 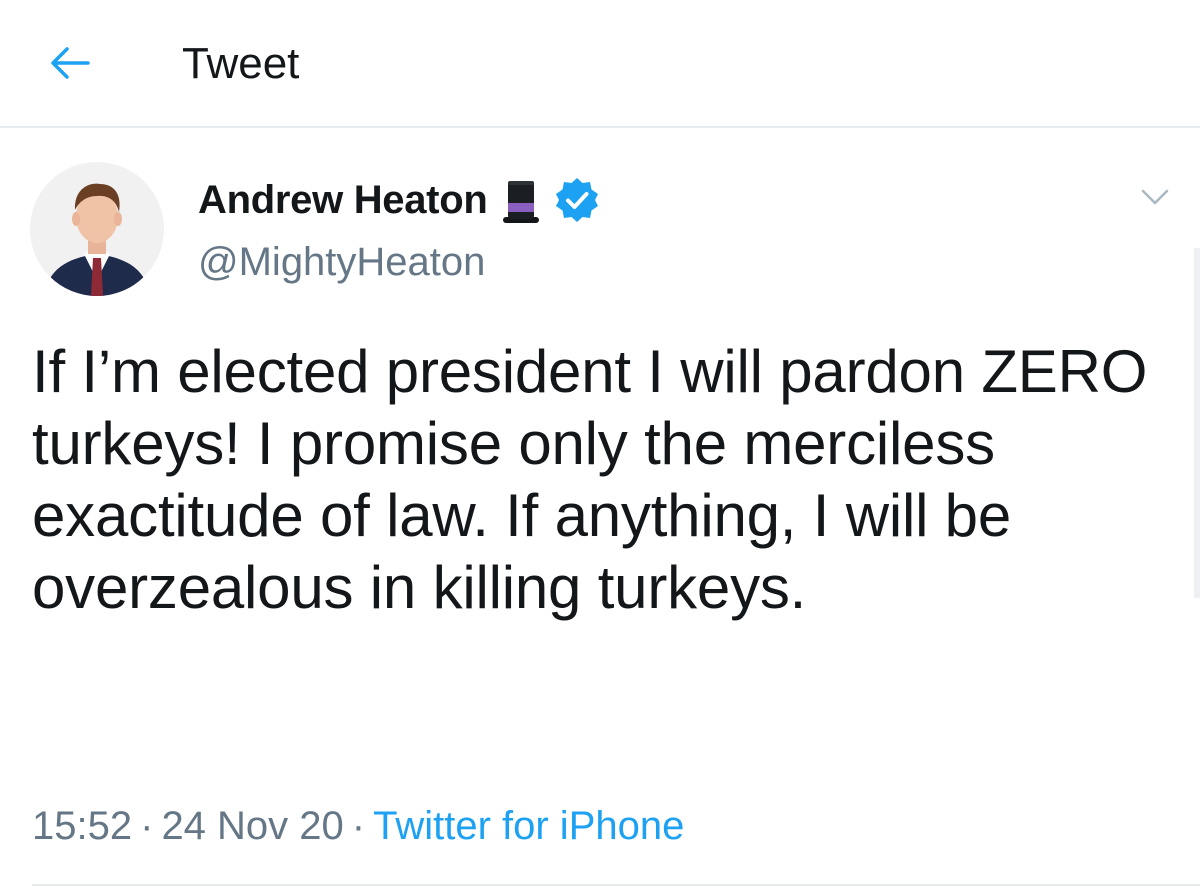 What do you see at coordinates (616, 885) in the screenshot?
I see `divider` at bounding box center [616, 885].